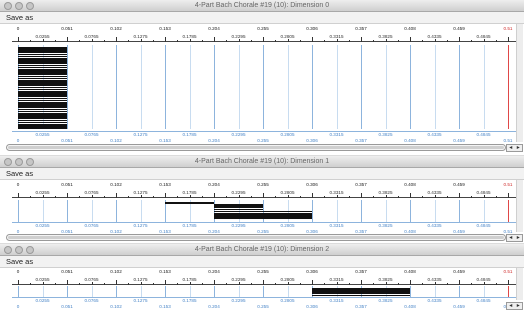 The image size is (524, 311). Describe the element at coordinates (264, 211) in the screenshot. I see `plot-area` at that location.